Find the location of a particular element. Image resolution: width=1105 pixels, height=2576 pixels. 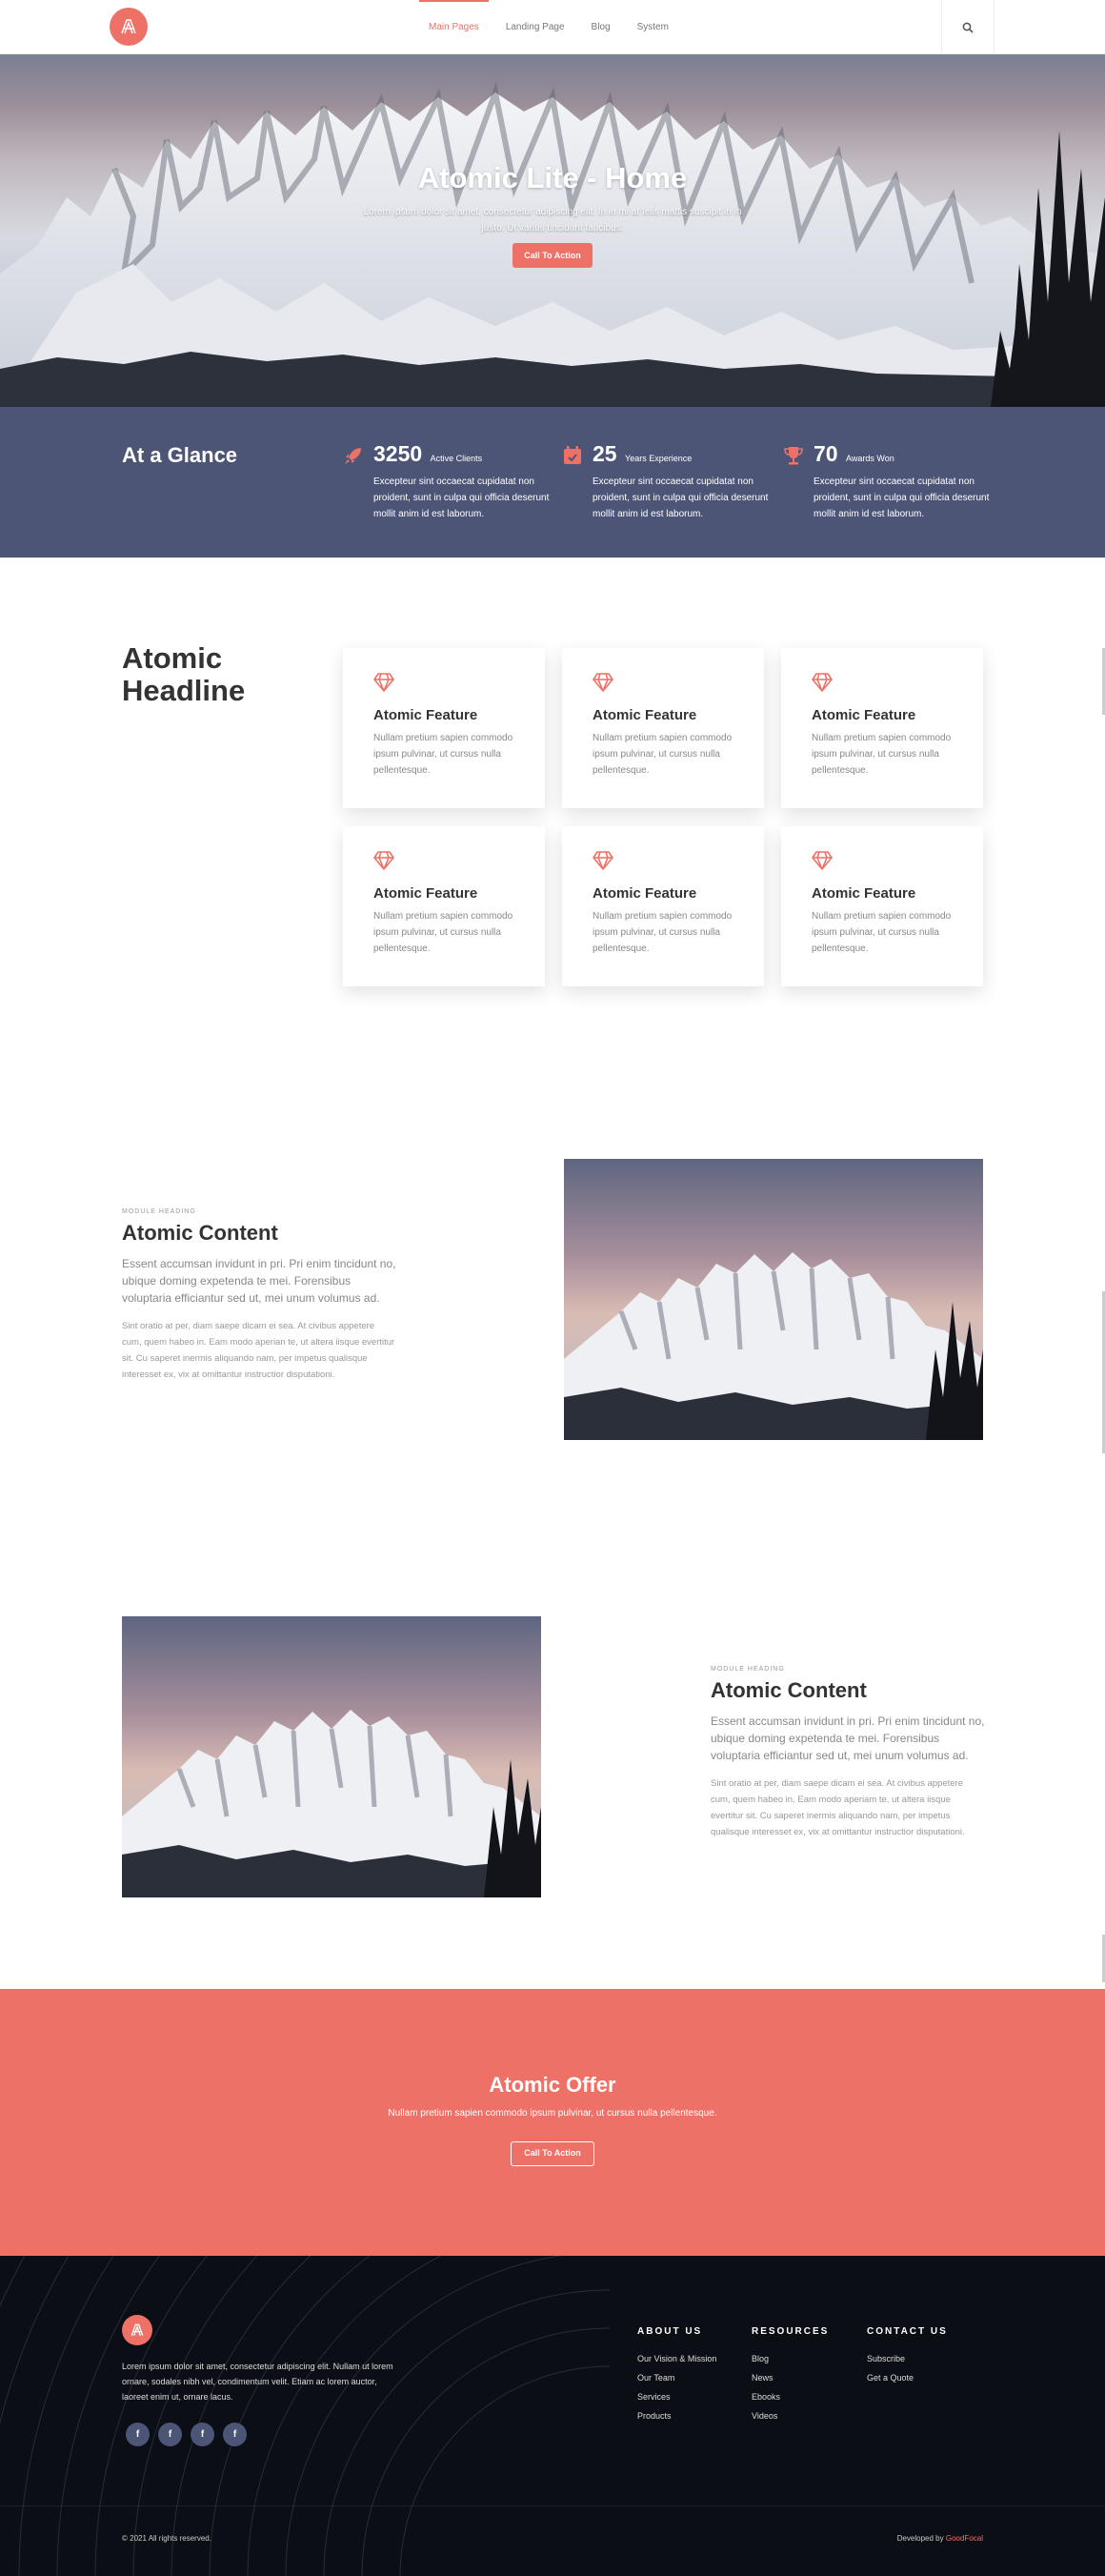

site-header: Main Pages Landing Page Blog System is located at coordinates (552, 27).